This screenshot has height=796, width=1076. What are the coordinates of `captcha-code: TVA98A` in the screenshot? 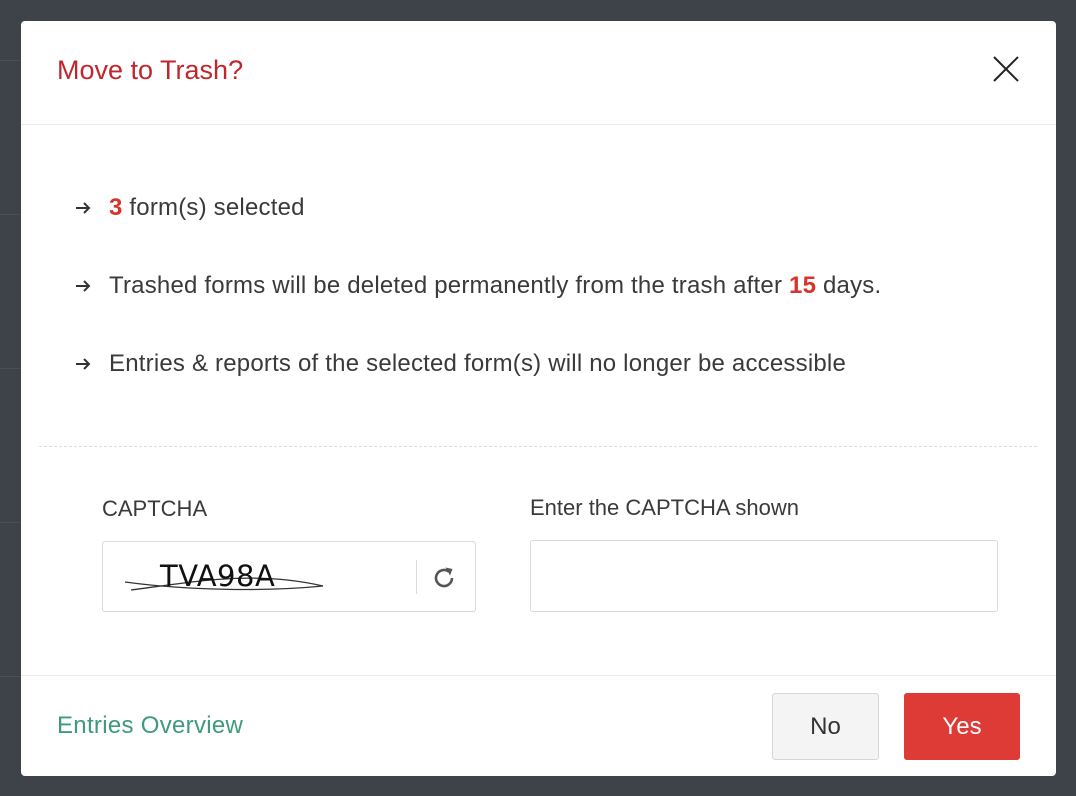 It's located at (218, 576).